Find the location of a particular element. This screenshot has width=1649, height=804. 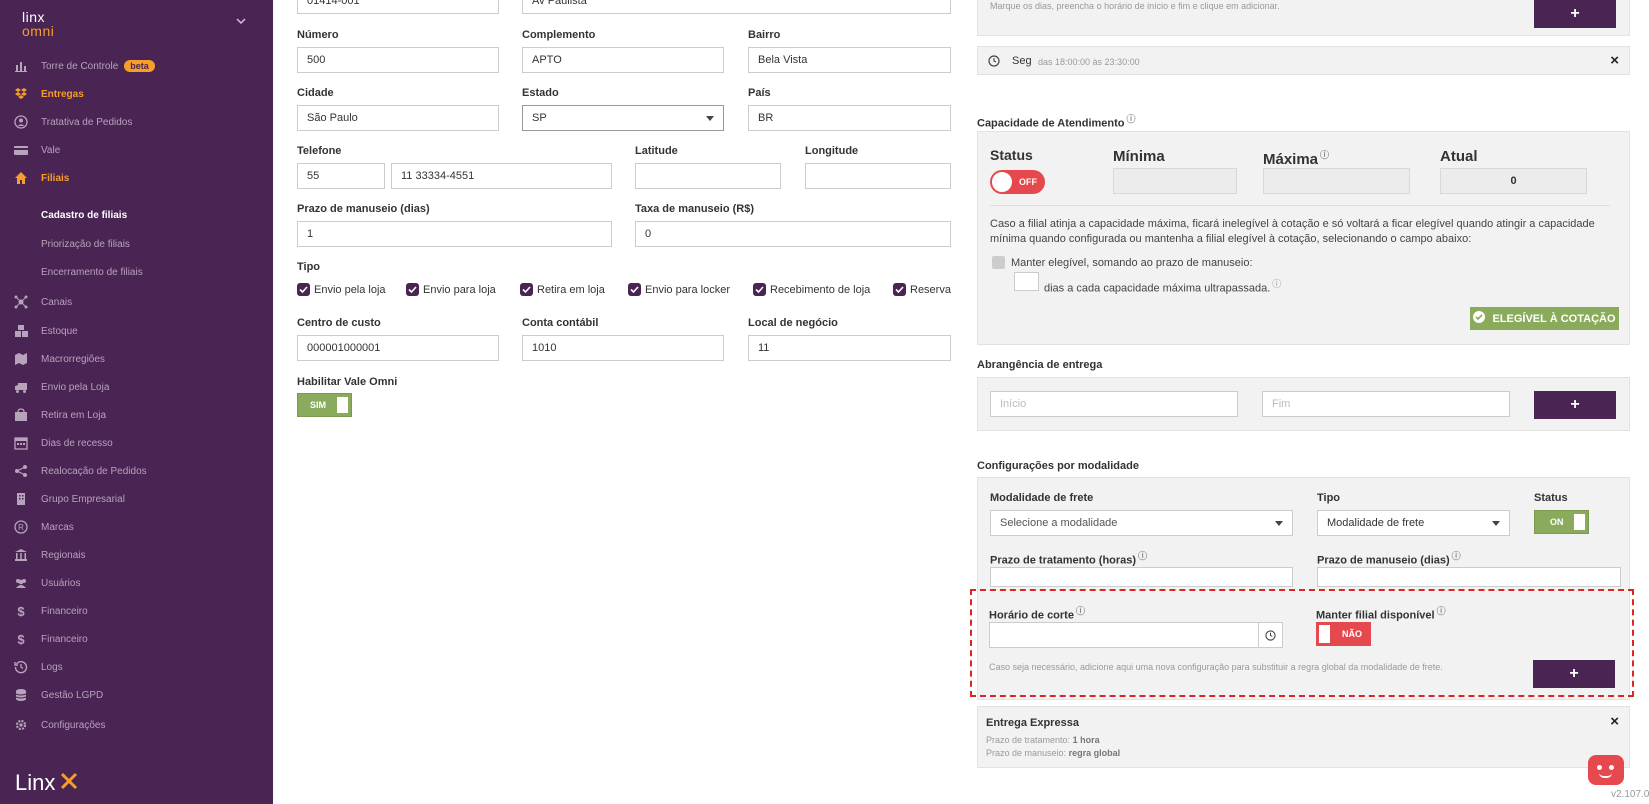

add-config-button: + is located at coordinates (1574, 674).